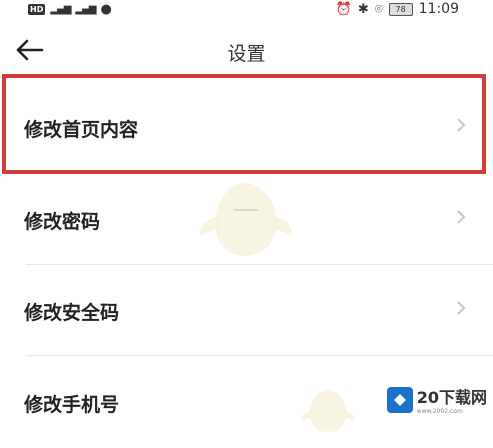 This screenshot has width=493, height=448. I want to click on status-bar: HD ▂▄▆ ▂▄▆ ● ⏰ ✱ ⌾ 78 11:09, so click(246, 11).